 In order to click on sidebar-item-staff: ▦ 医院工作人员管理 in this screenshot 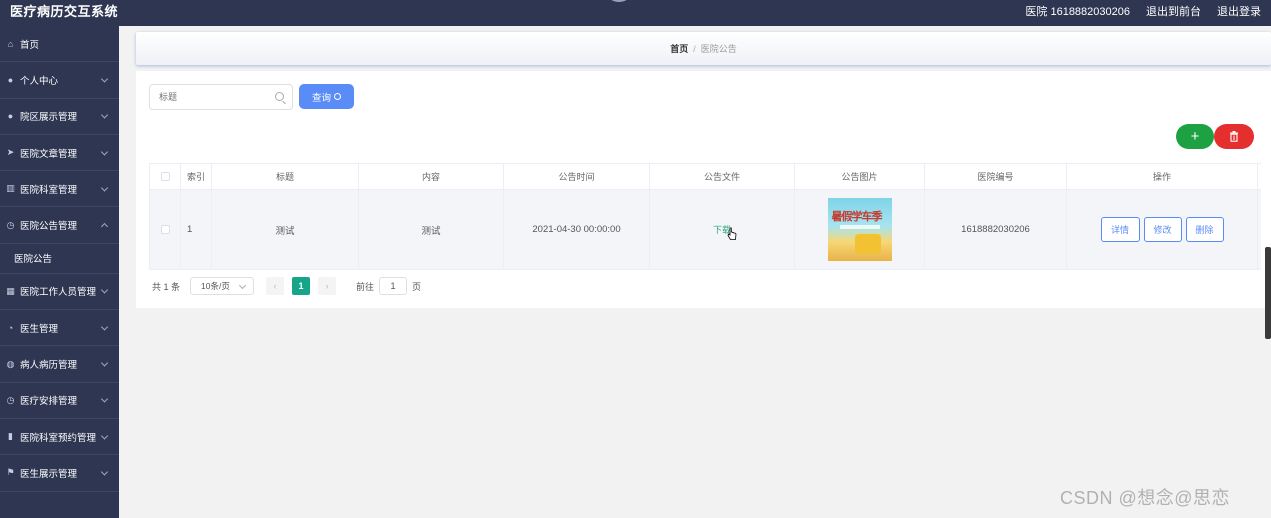, I will do `click(59, 292)`.